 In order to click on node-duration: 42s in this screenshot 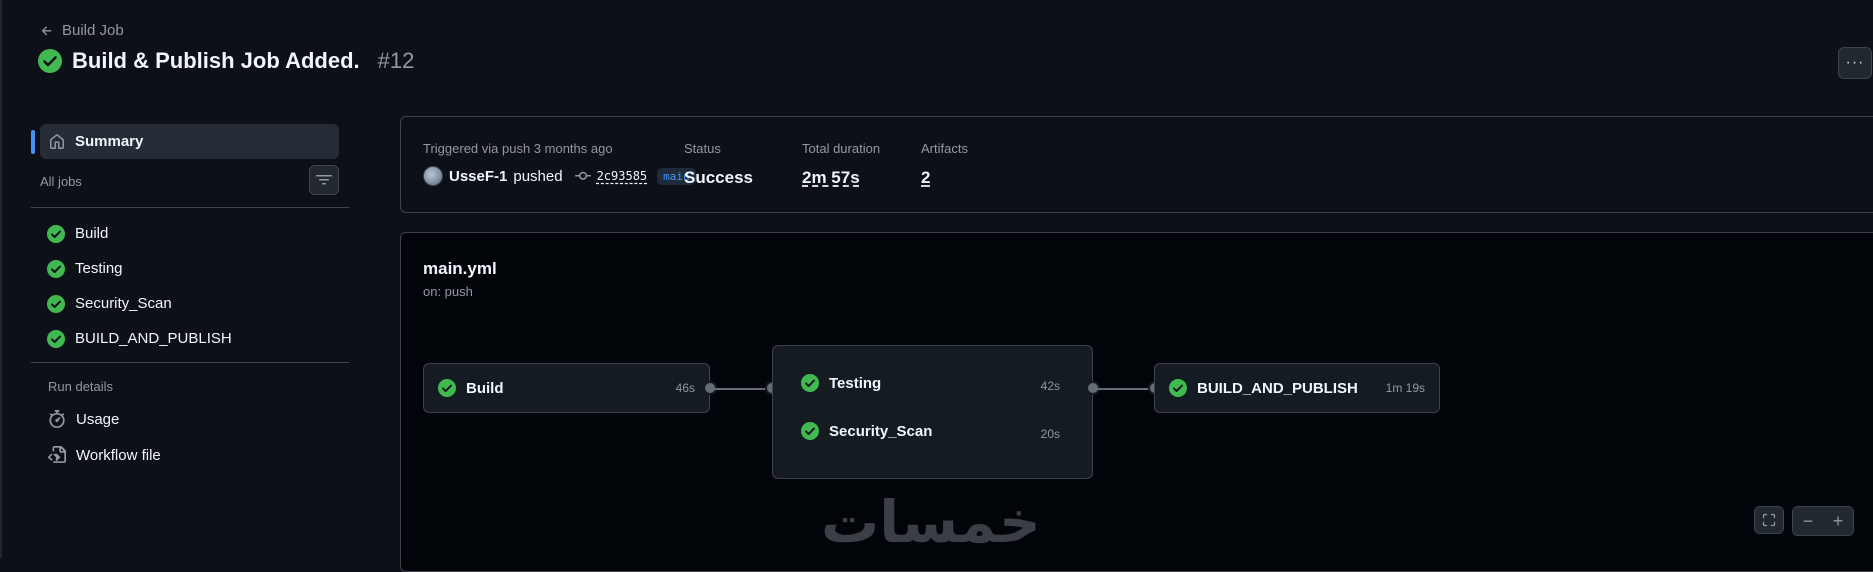, I will do `click(1050, 386)`.